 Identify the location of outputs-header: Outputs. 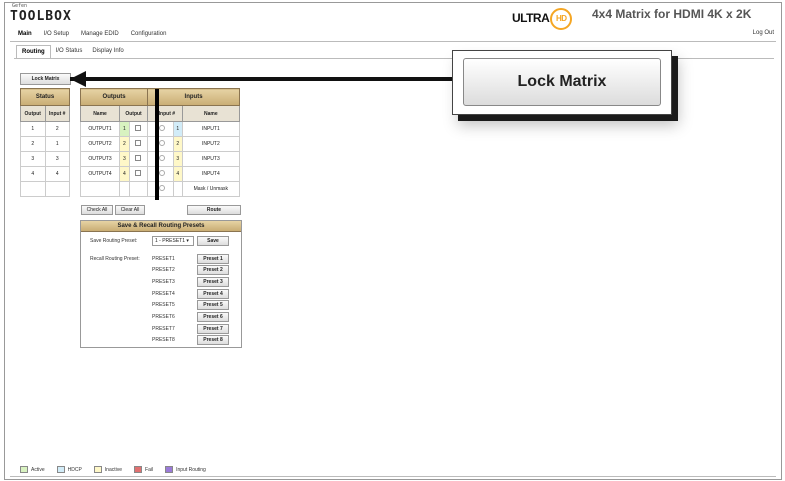
(114, 97).